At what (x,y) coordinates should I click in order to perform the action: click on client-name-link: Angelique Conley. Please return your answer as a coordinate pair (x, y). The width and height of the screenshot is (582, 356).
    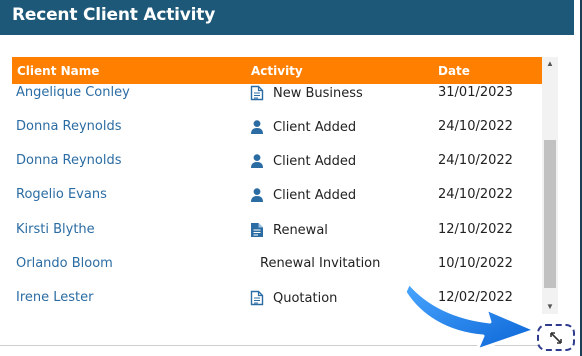
    Looking at the image, I should click on (73, 92).